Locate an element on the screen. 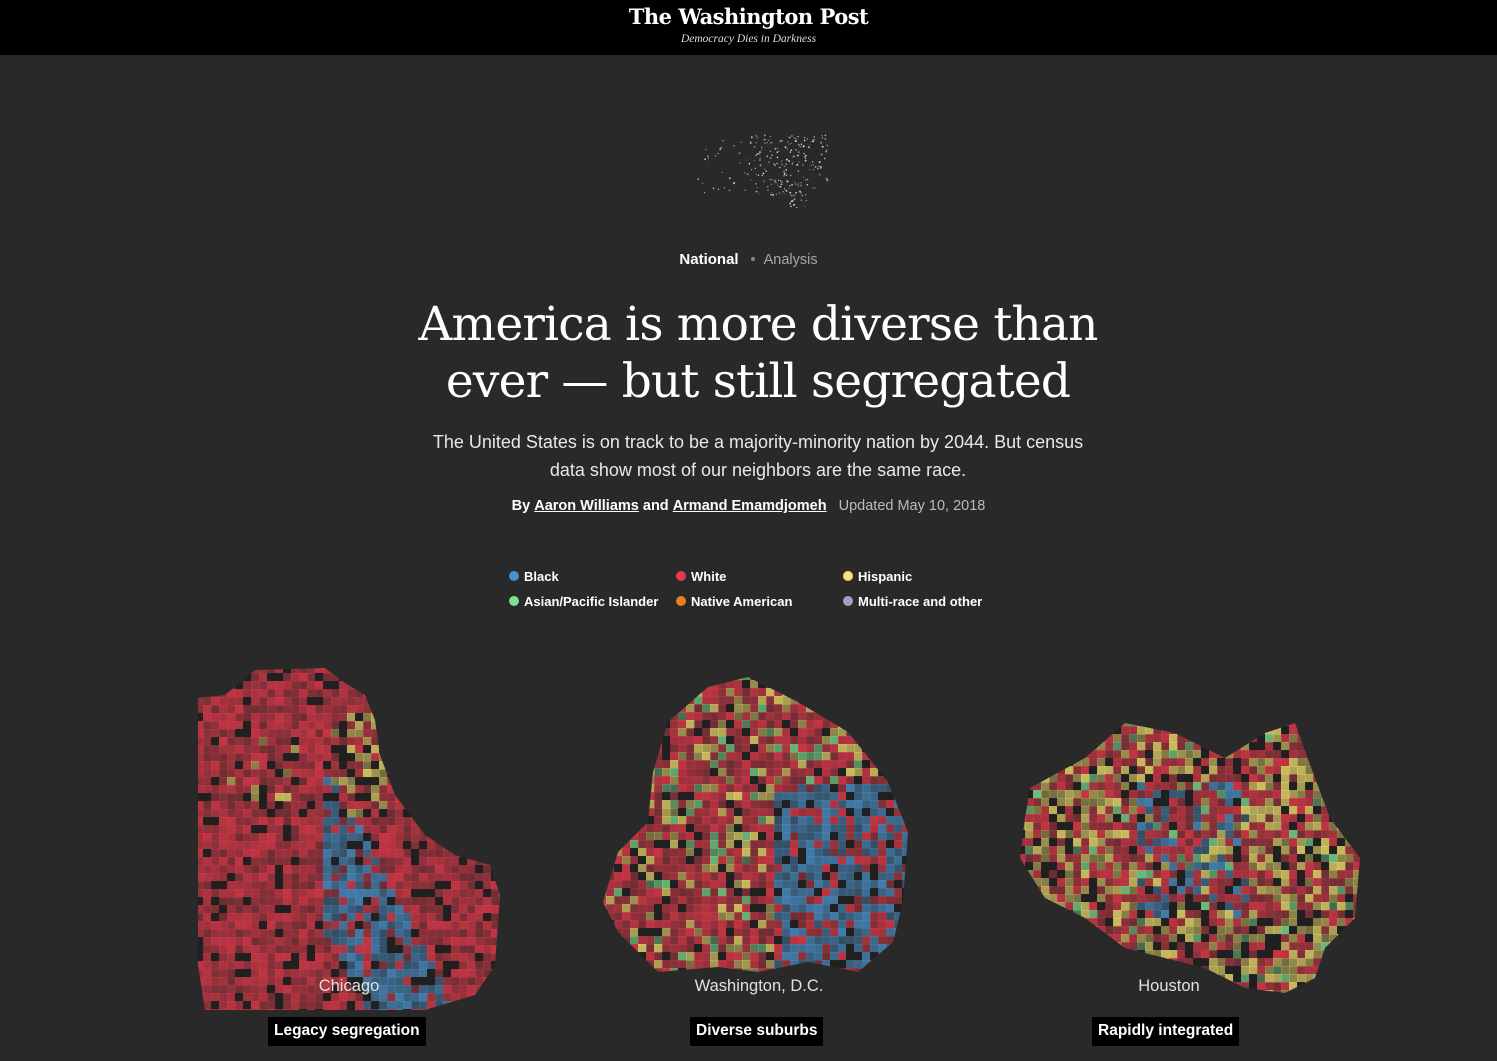 The width and height of the screenshot is (1497, 1061). map-label-washington-dc: Washington, D.C. is located at coordinates (759, 986).